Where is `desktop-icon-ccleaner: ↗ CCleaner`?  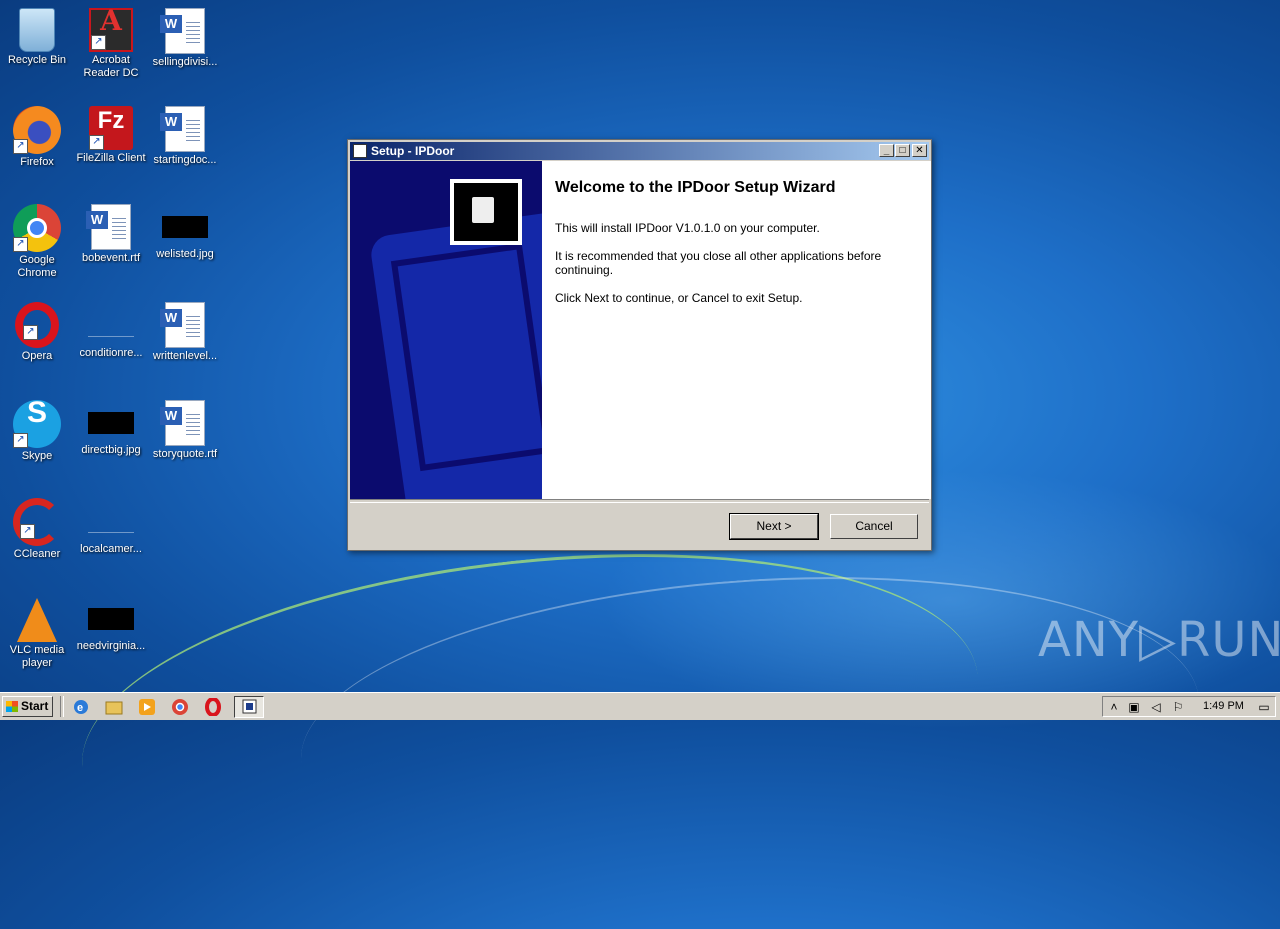 desktop-icon-ccleaner: ↗ CCleaner is located at coordinates (37, 526).